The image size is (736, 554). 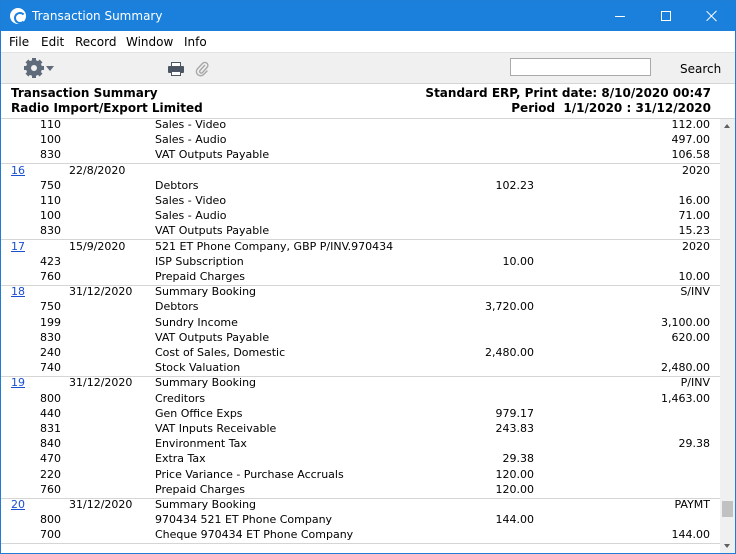 What do you see at coordinates (19, 42) in the screenshot?
I see `menu-file: File` at bounding box center [19, 42].